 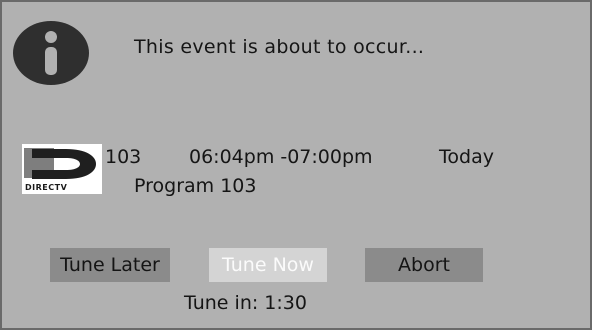 What do you see at coordinates (466, 157) in the screenshot?
I see `event-day: Today` at bounding box center [466, 157].